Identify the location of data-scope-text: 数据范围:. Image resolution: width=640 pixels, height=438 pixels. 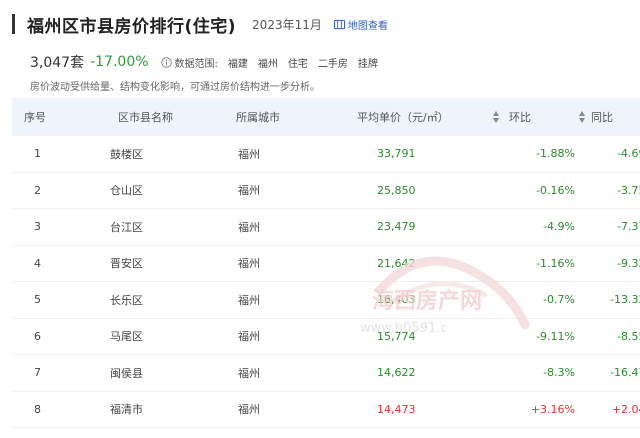
(196, 64).